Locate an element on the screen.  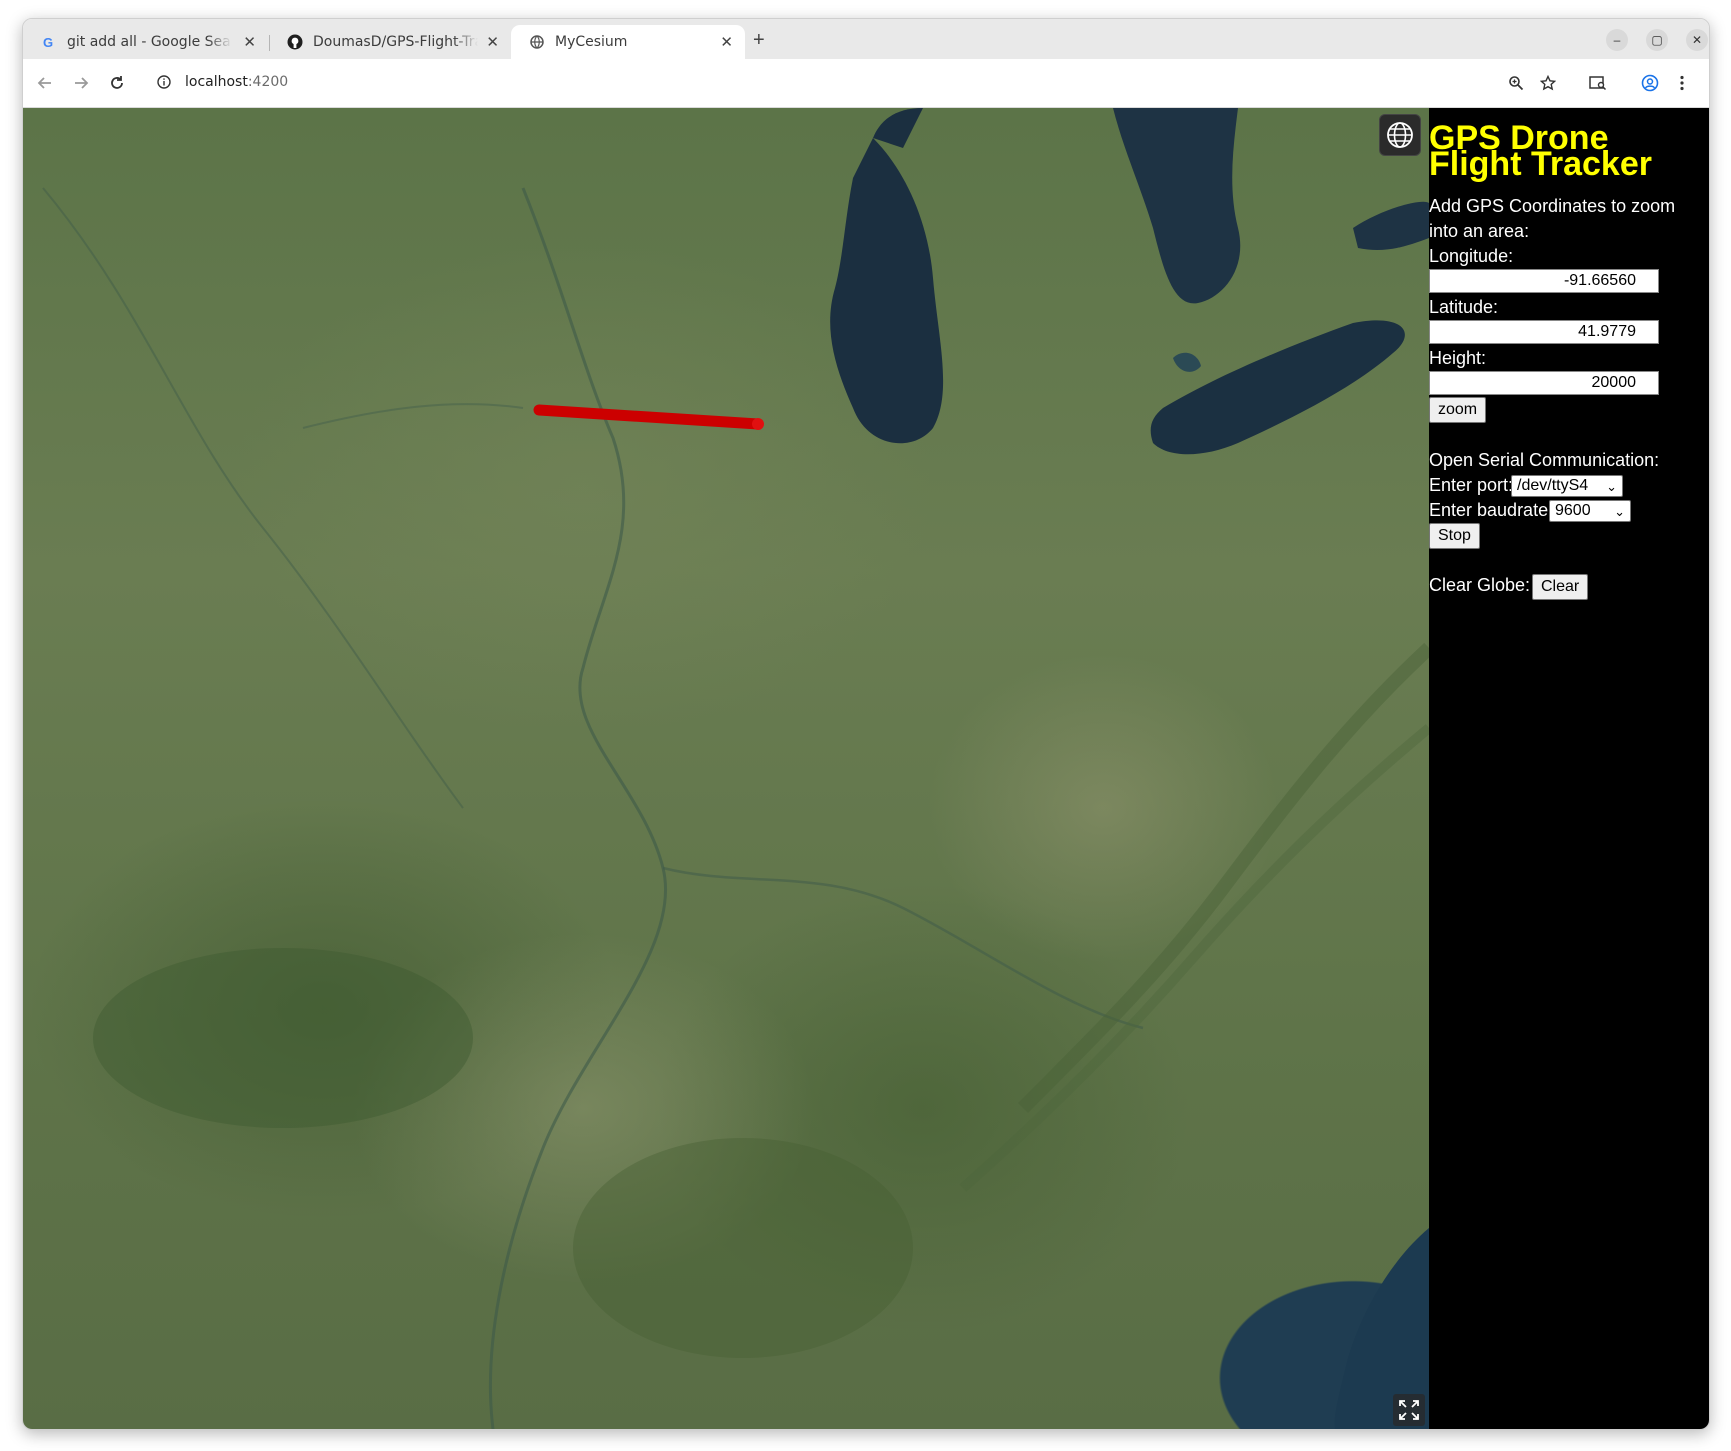
zoom-icon is located at coordinates (1516, 83).